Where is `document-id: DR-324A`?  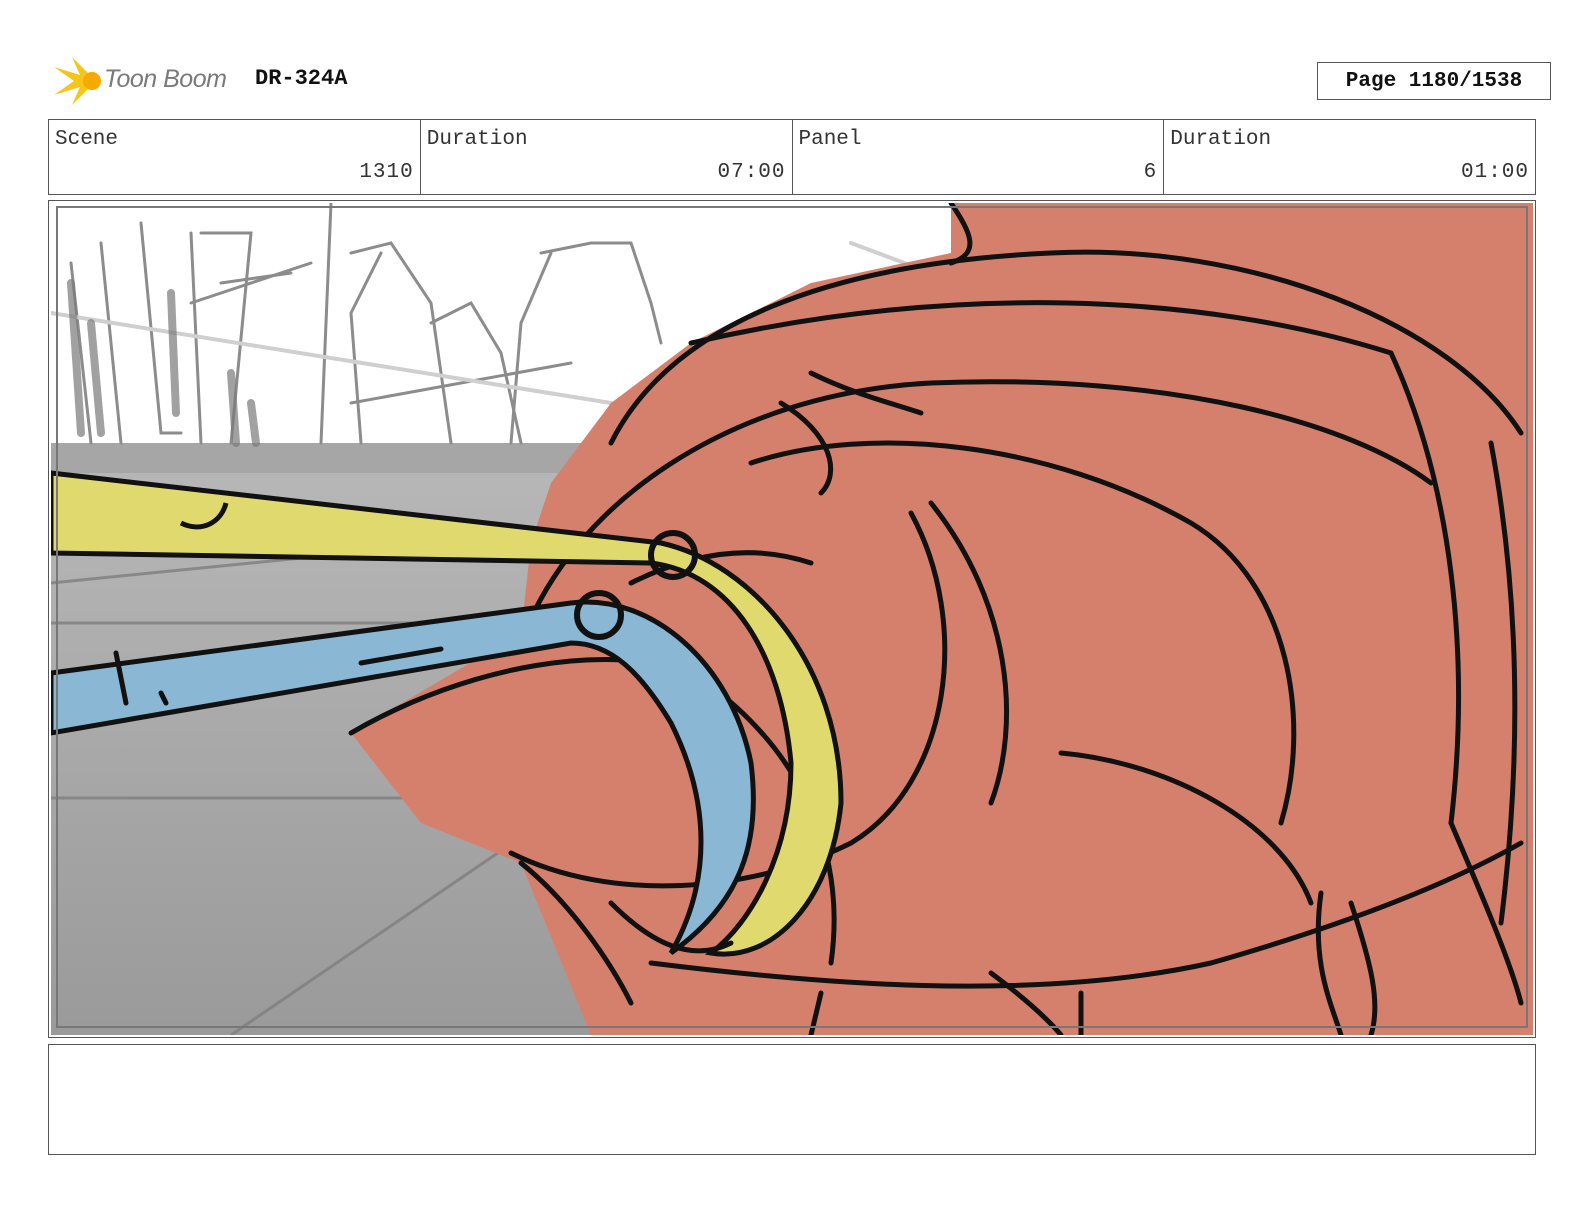
document-id: DR-324A is located at coordinates (301, 78).